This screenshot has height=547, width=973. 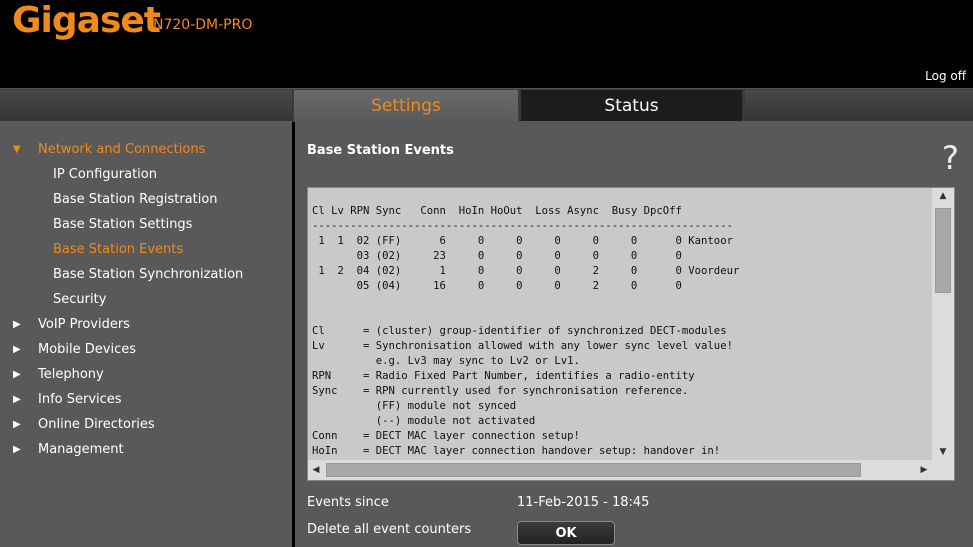 I want to click on tab-settings: Settings, so click(x=406, y=106).